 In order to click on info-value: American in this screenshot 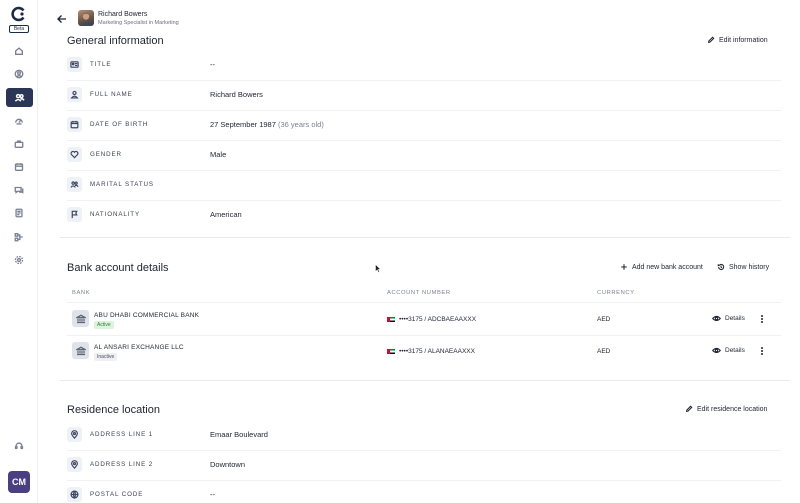, I will do `click(226, 214)`.